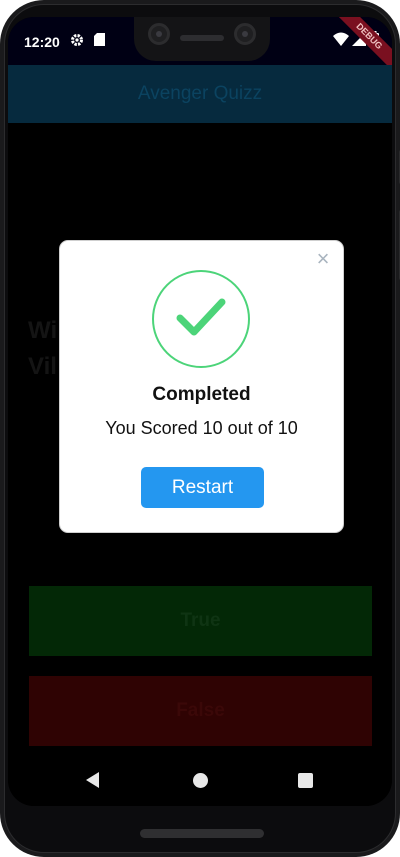  I want to click on close-icon: ×, so click(323, 259).